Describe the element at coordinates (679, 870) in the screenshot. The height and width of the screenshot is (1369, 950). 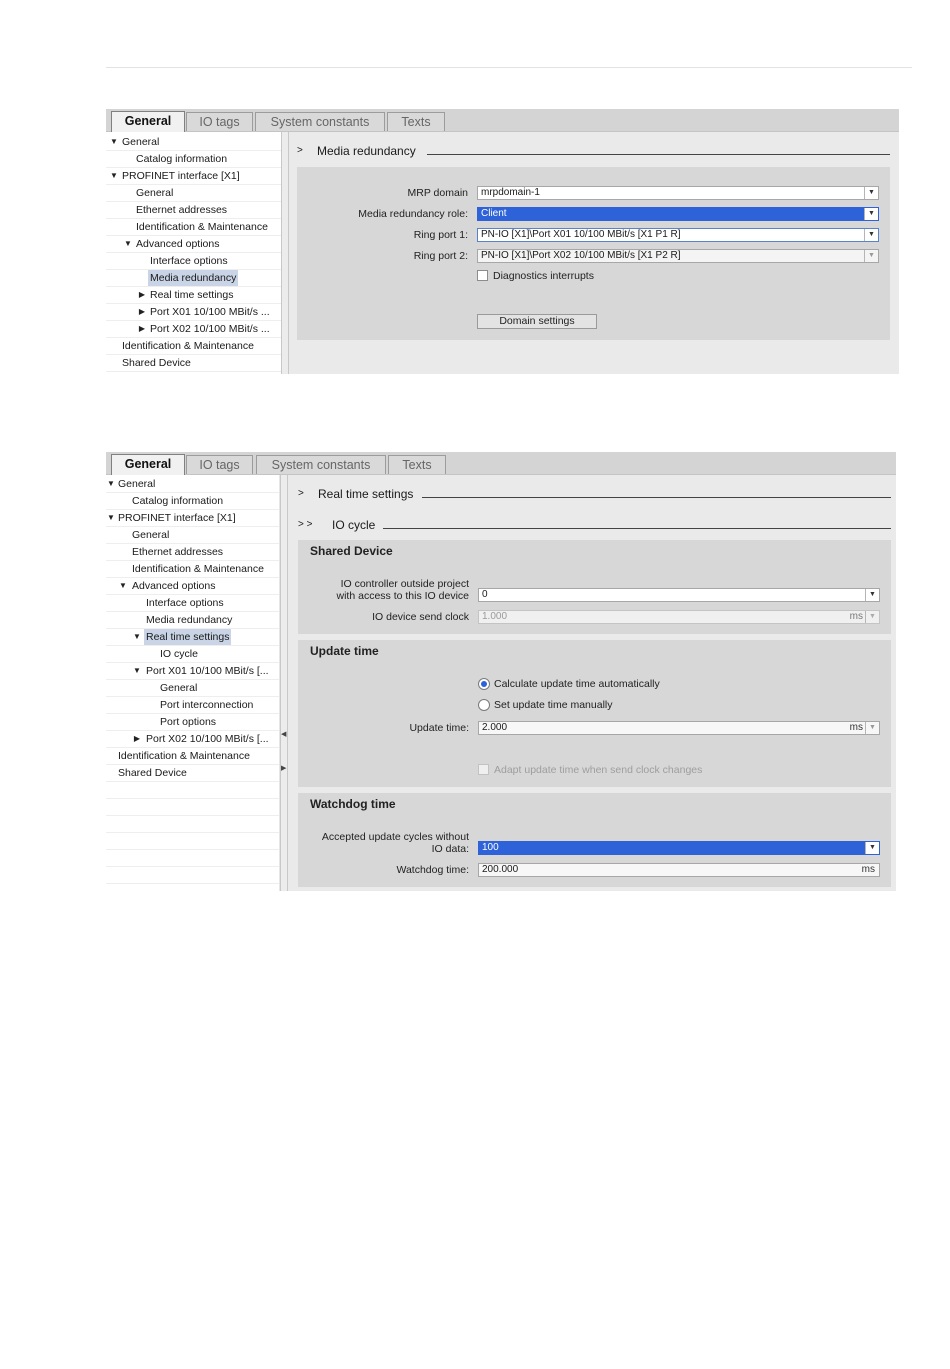
I see `watchdog-time-field: 200.000 ms` at that location.